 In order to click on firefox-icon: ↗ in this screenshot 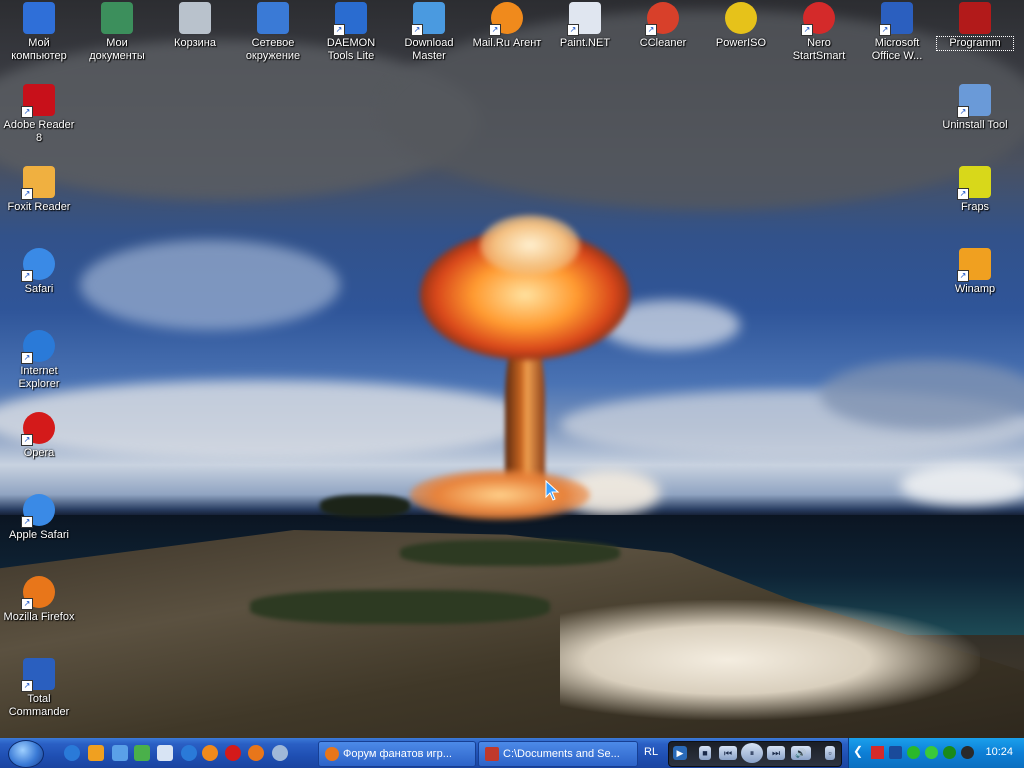, I will do `click(38, 593)`.